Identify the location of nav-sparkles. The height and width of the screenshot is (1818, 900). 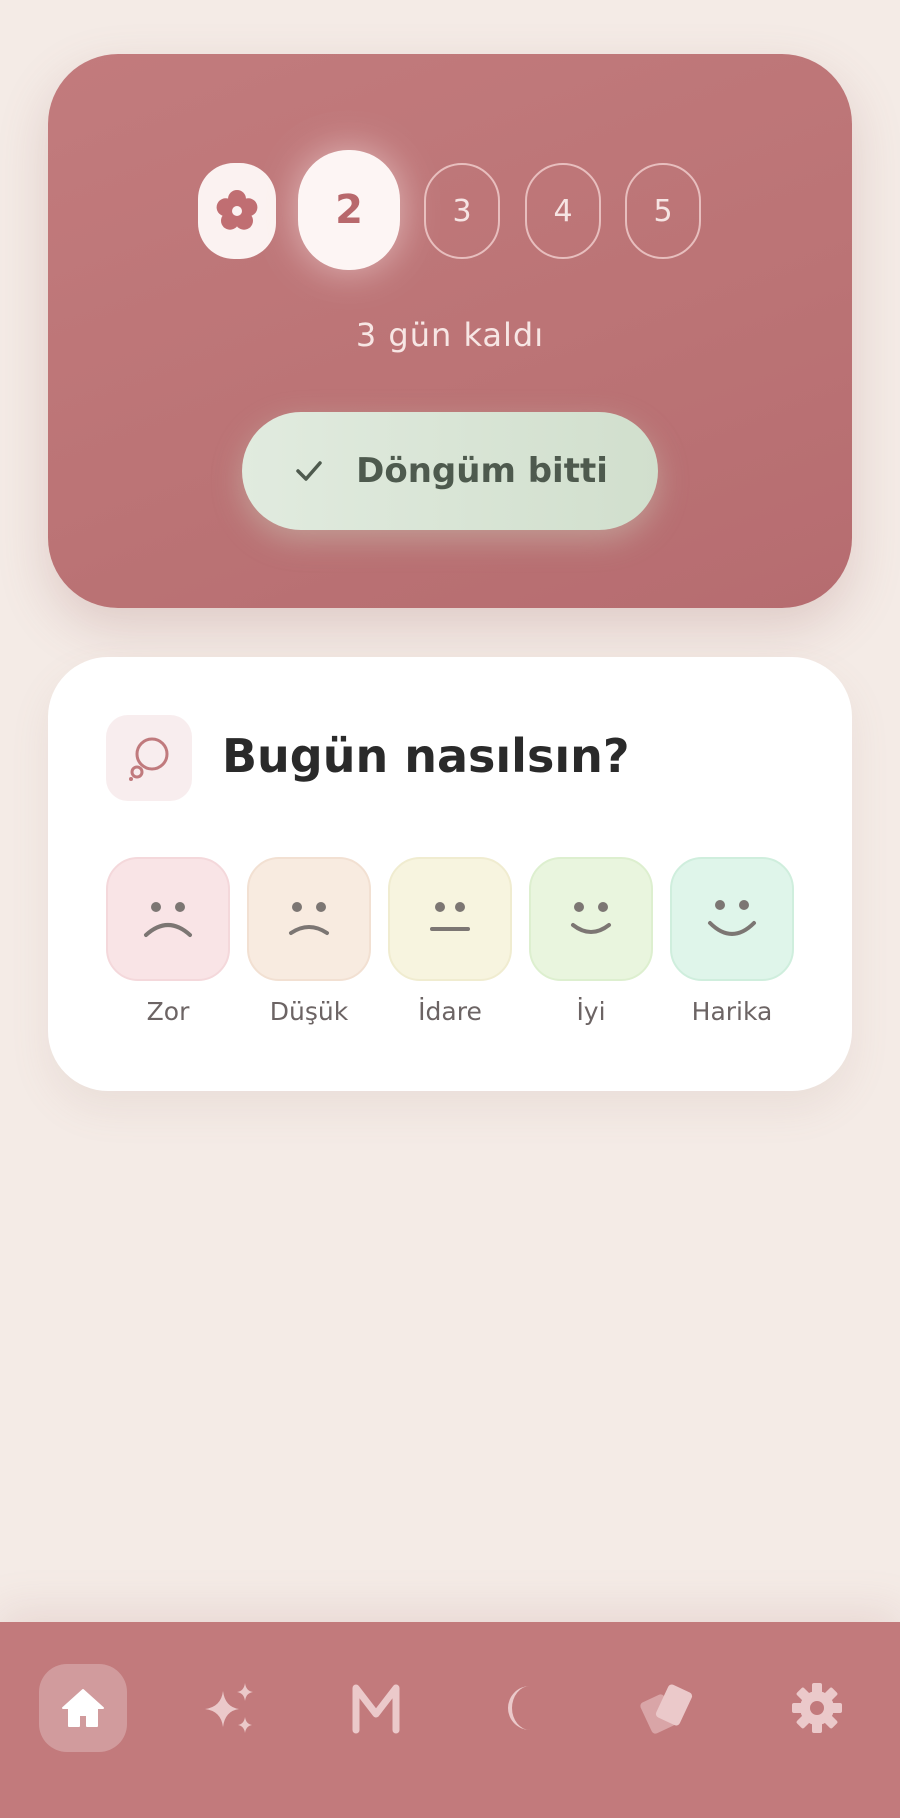
(230, 1708).